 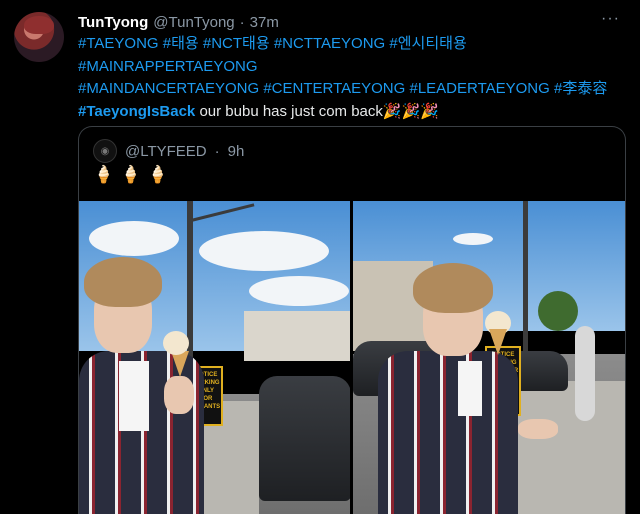 What do you see at coordinates (558, 311) in the screenshot?
I see `tree` at bounding box center [558, 311].